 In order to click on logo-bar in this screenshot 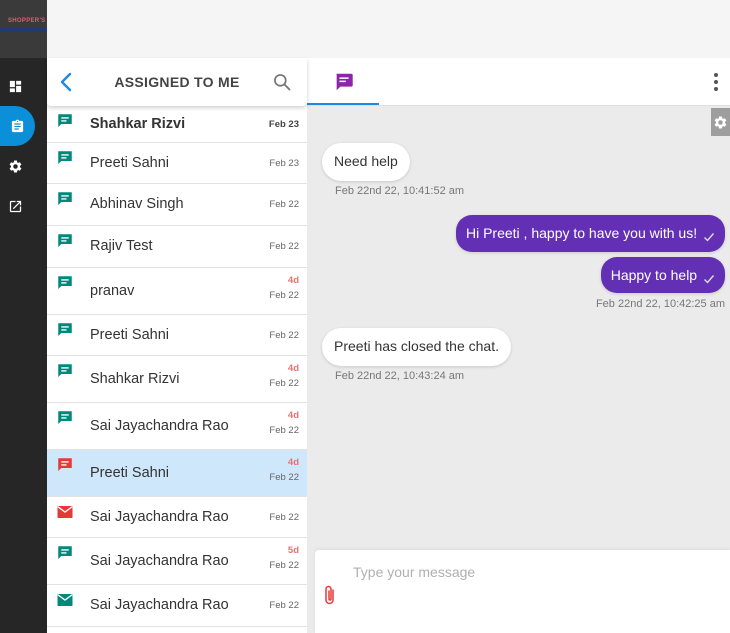, I will do `click(23, 30)`.